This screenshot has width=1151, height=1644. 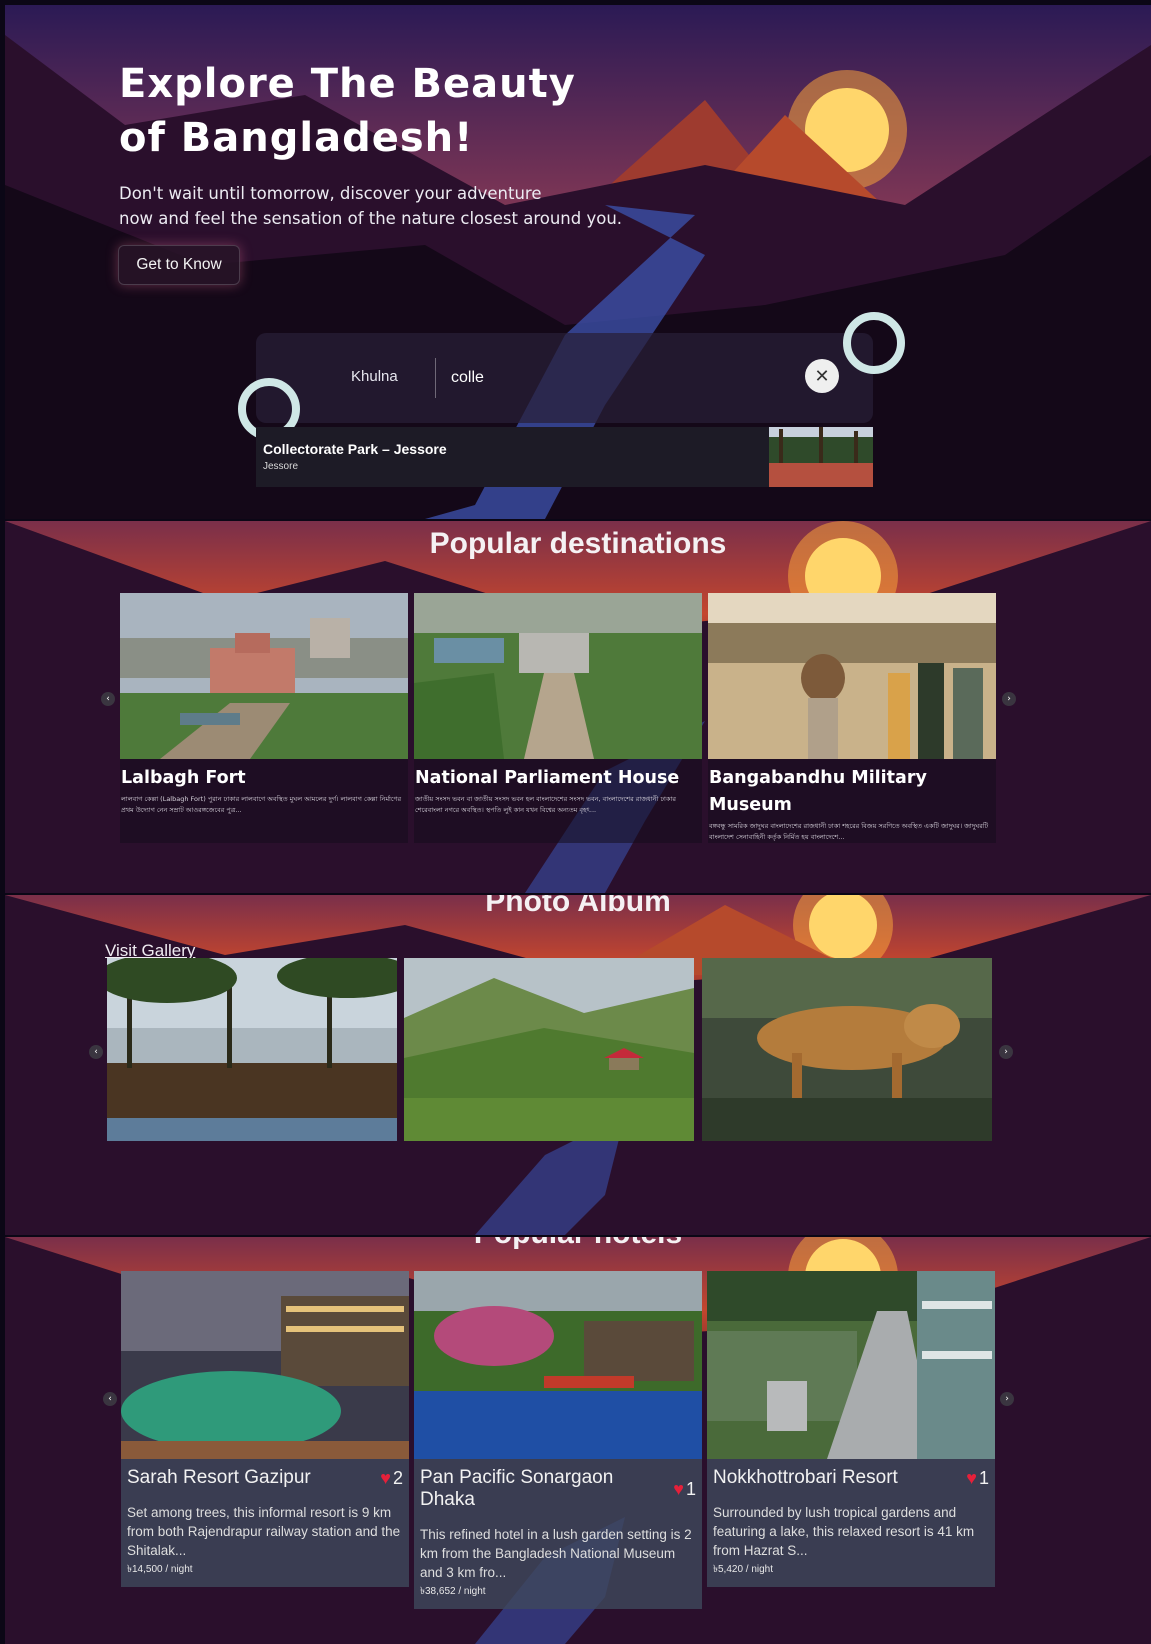 I want to click on hotel-pool-image, so click(x=265, y=1365).